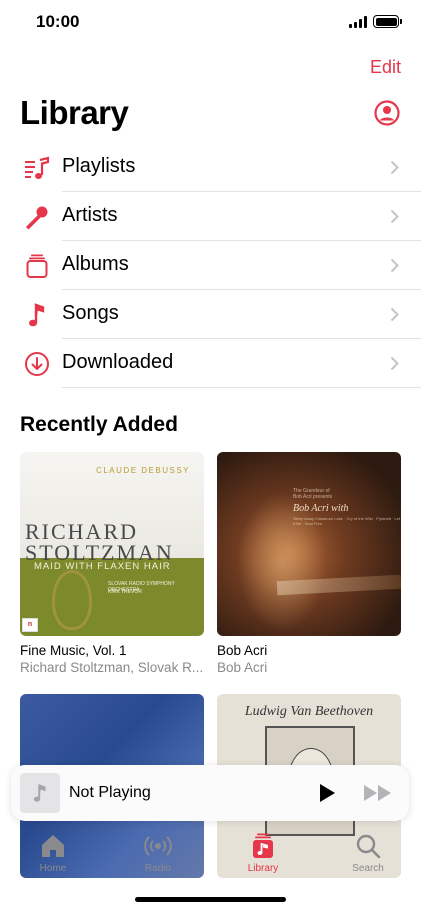  I want to click on menu-item-artists: Artists, so click(210, 216).